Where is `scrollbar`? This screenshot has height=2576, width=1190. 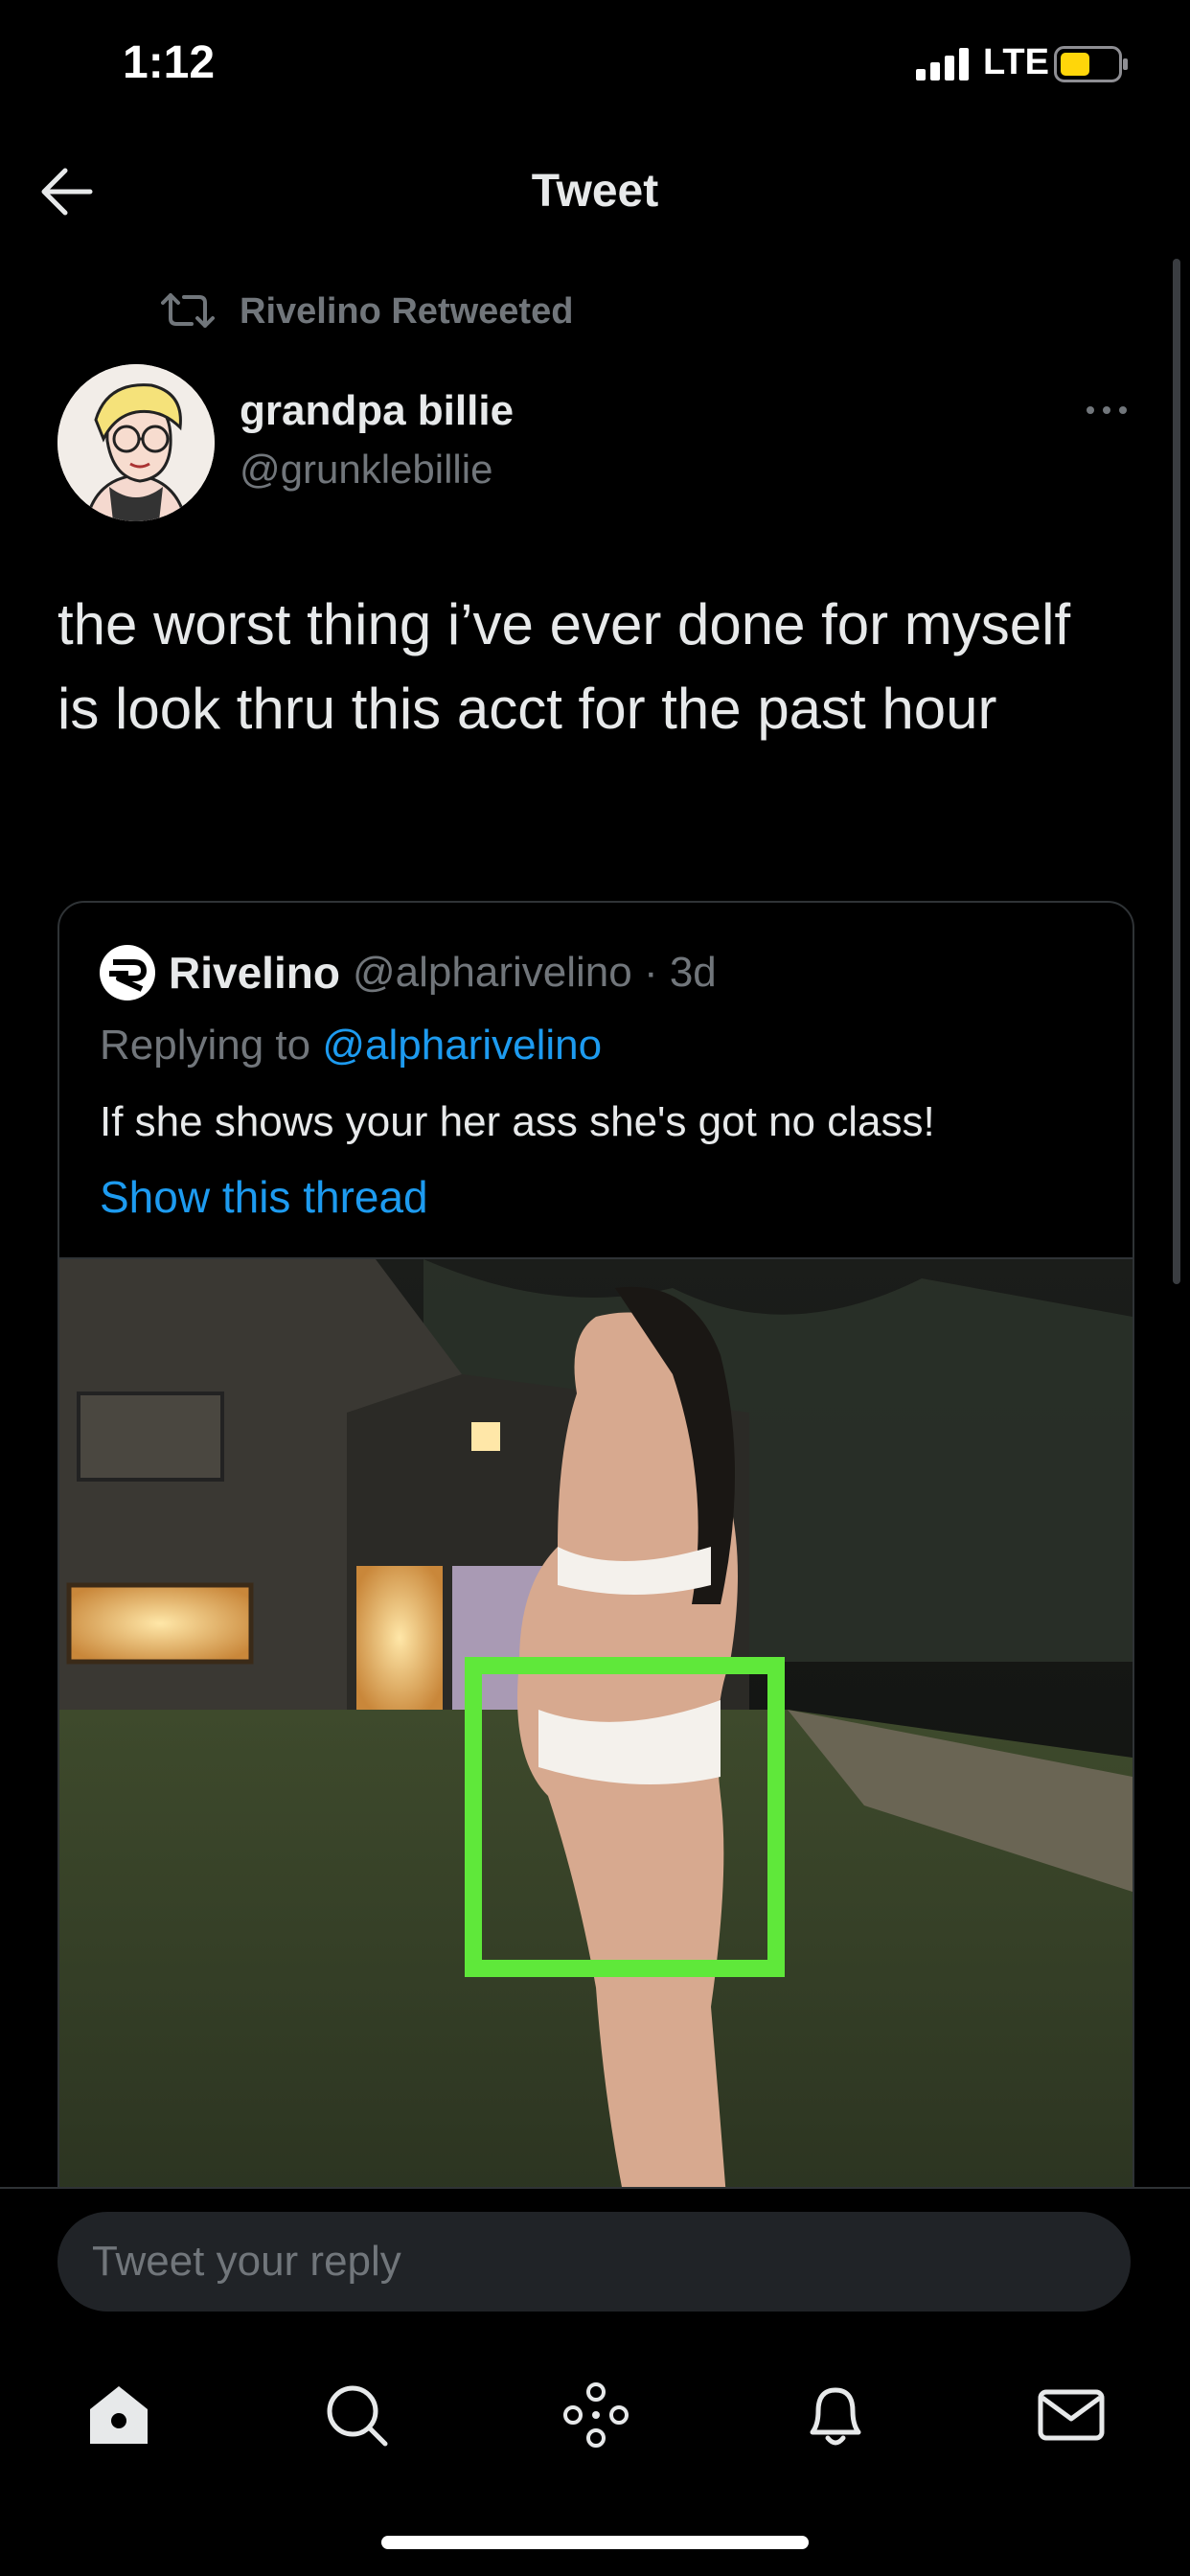 scrollbar is located at coordinates (1176, 771).